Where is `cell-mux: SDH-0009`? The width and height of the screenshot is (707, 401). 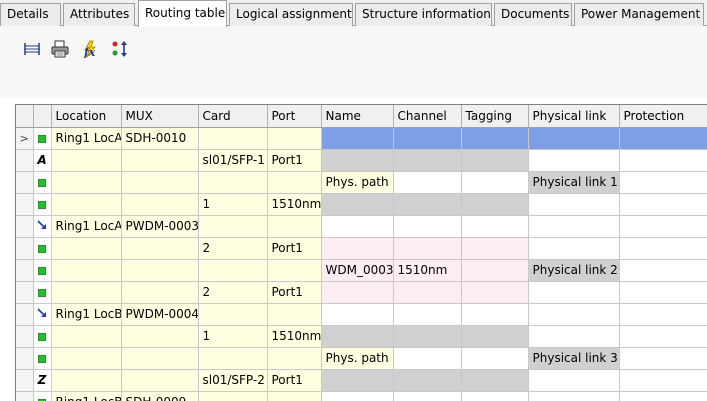 cell-mux: SDH-0009 is located at coordinates (160, 396).